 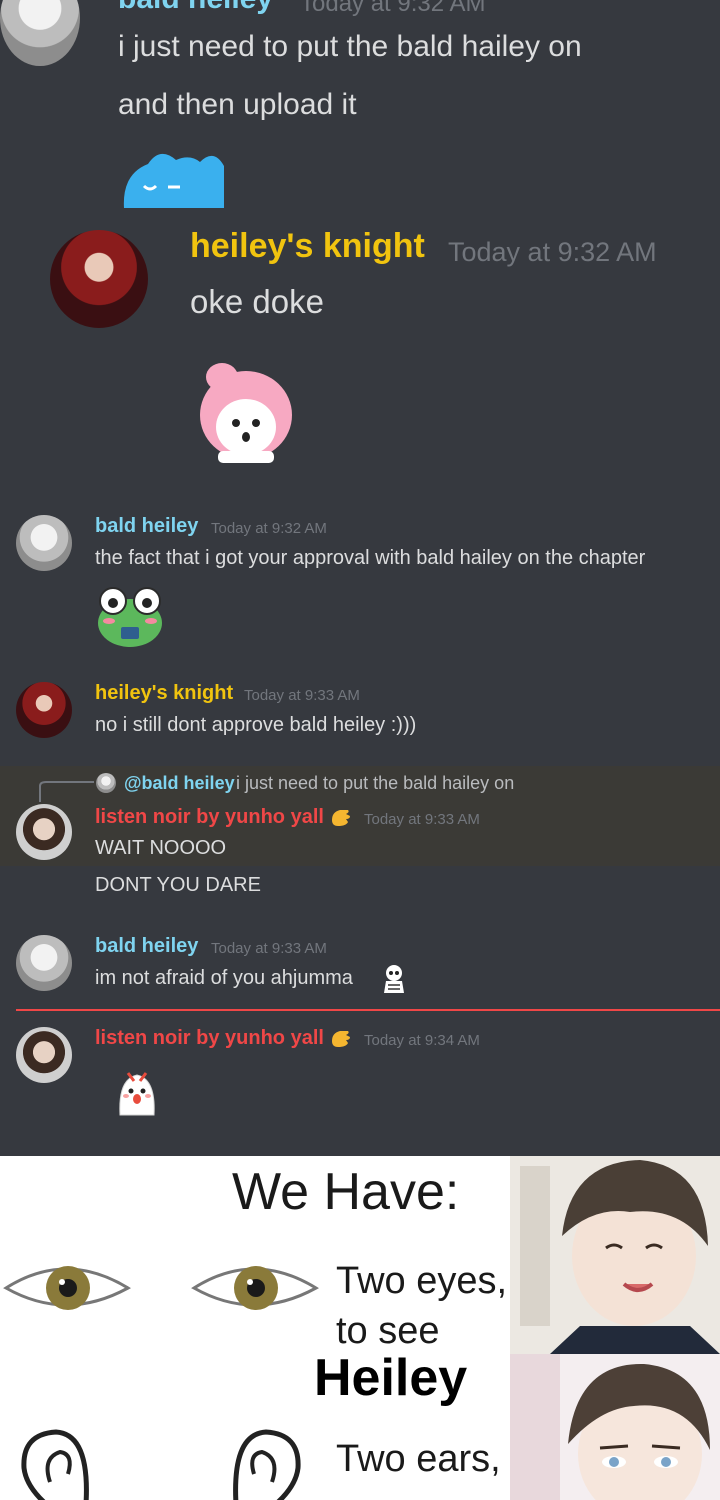 I want to click on right-eye-icon, so click(x=255, y=1288).